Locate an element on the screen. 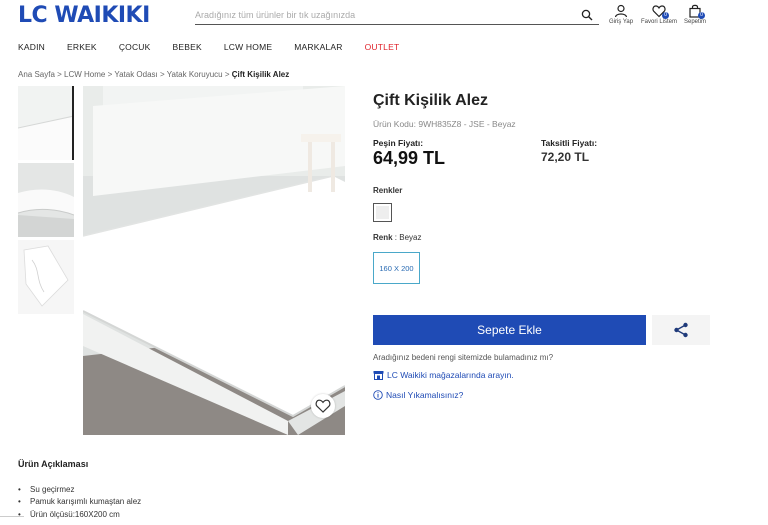 The height and width of the screenshot is (525, 768). share-button is located at coordinates (681, 330).